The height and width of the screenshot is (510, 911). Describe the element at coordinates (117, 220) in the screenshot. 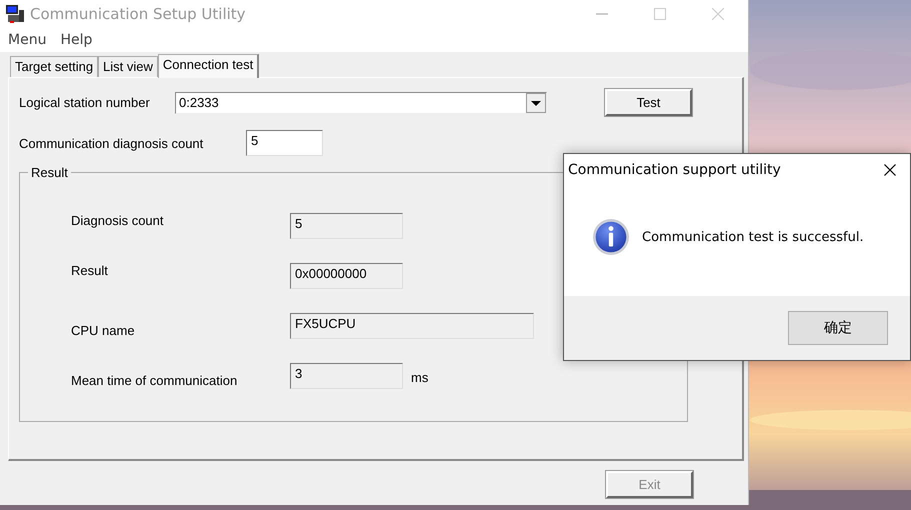

I see `field-label: Diagnosis count` at that location.